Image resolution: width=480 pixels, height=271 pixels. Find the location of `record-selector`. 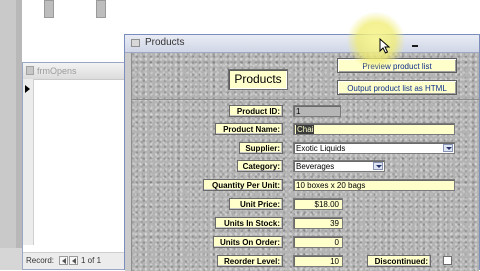

record-selector is located at coordinates (28, 162).